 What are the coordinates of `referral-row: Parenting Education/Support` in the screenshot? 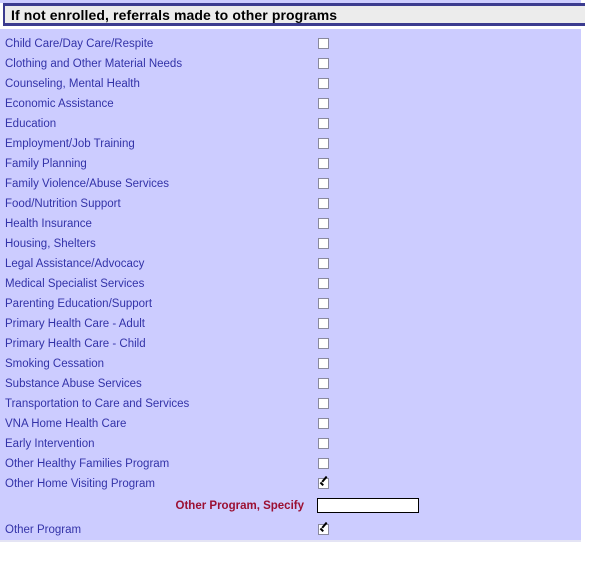 It's located at (290, 304).